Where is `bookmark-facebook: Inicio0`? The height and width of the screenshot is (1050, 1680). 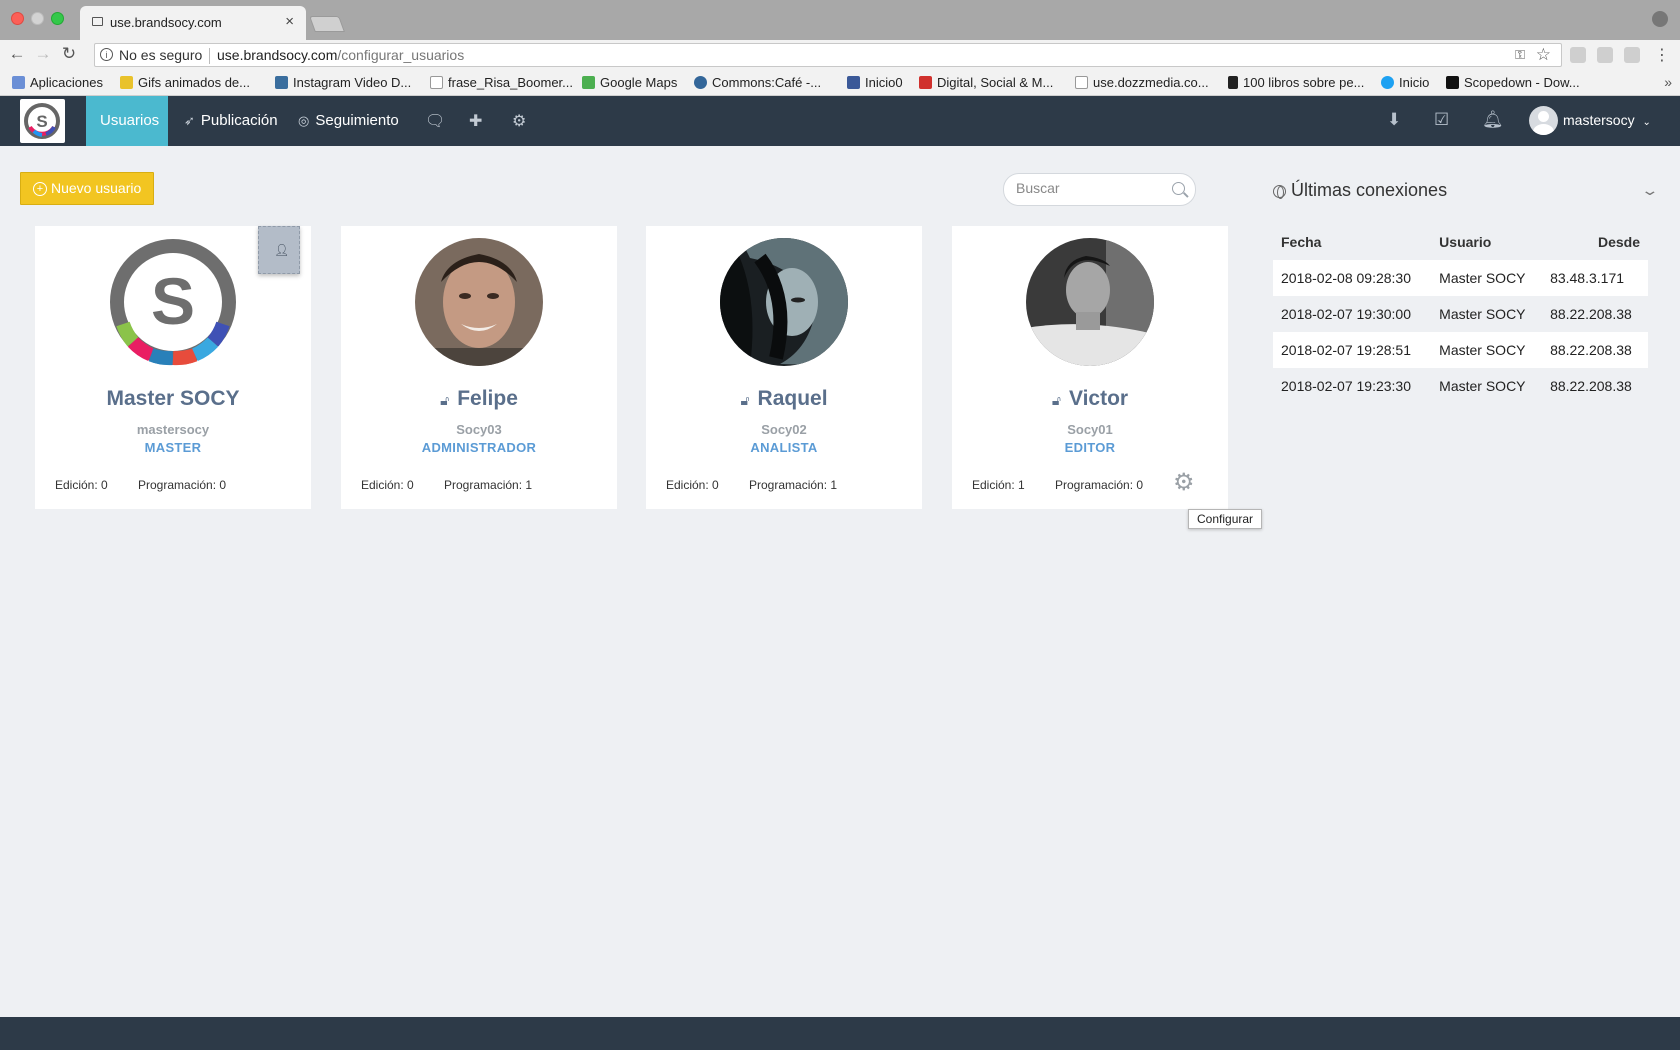
bookmark-facebook: Inicio0 is located at coordinates (875, 82).